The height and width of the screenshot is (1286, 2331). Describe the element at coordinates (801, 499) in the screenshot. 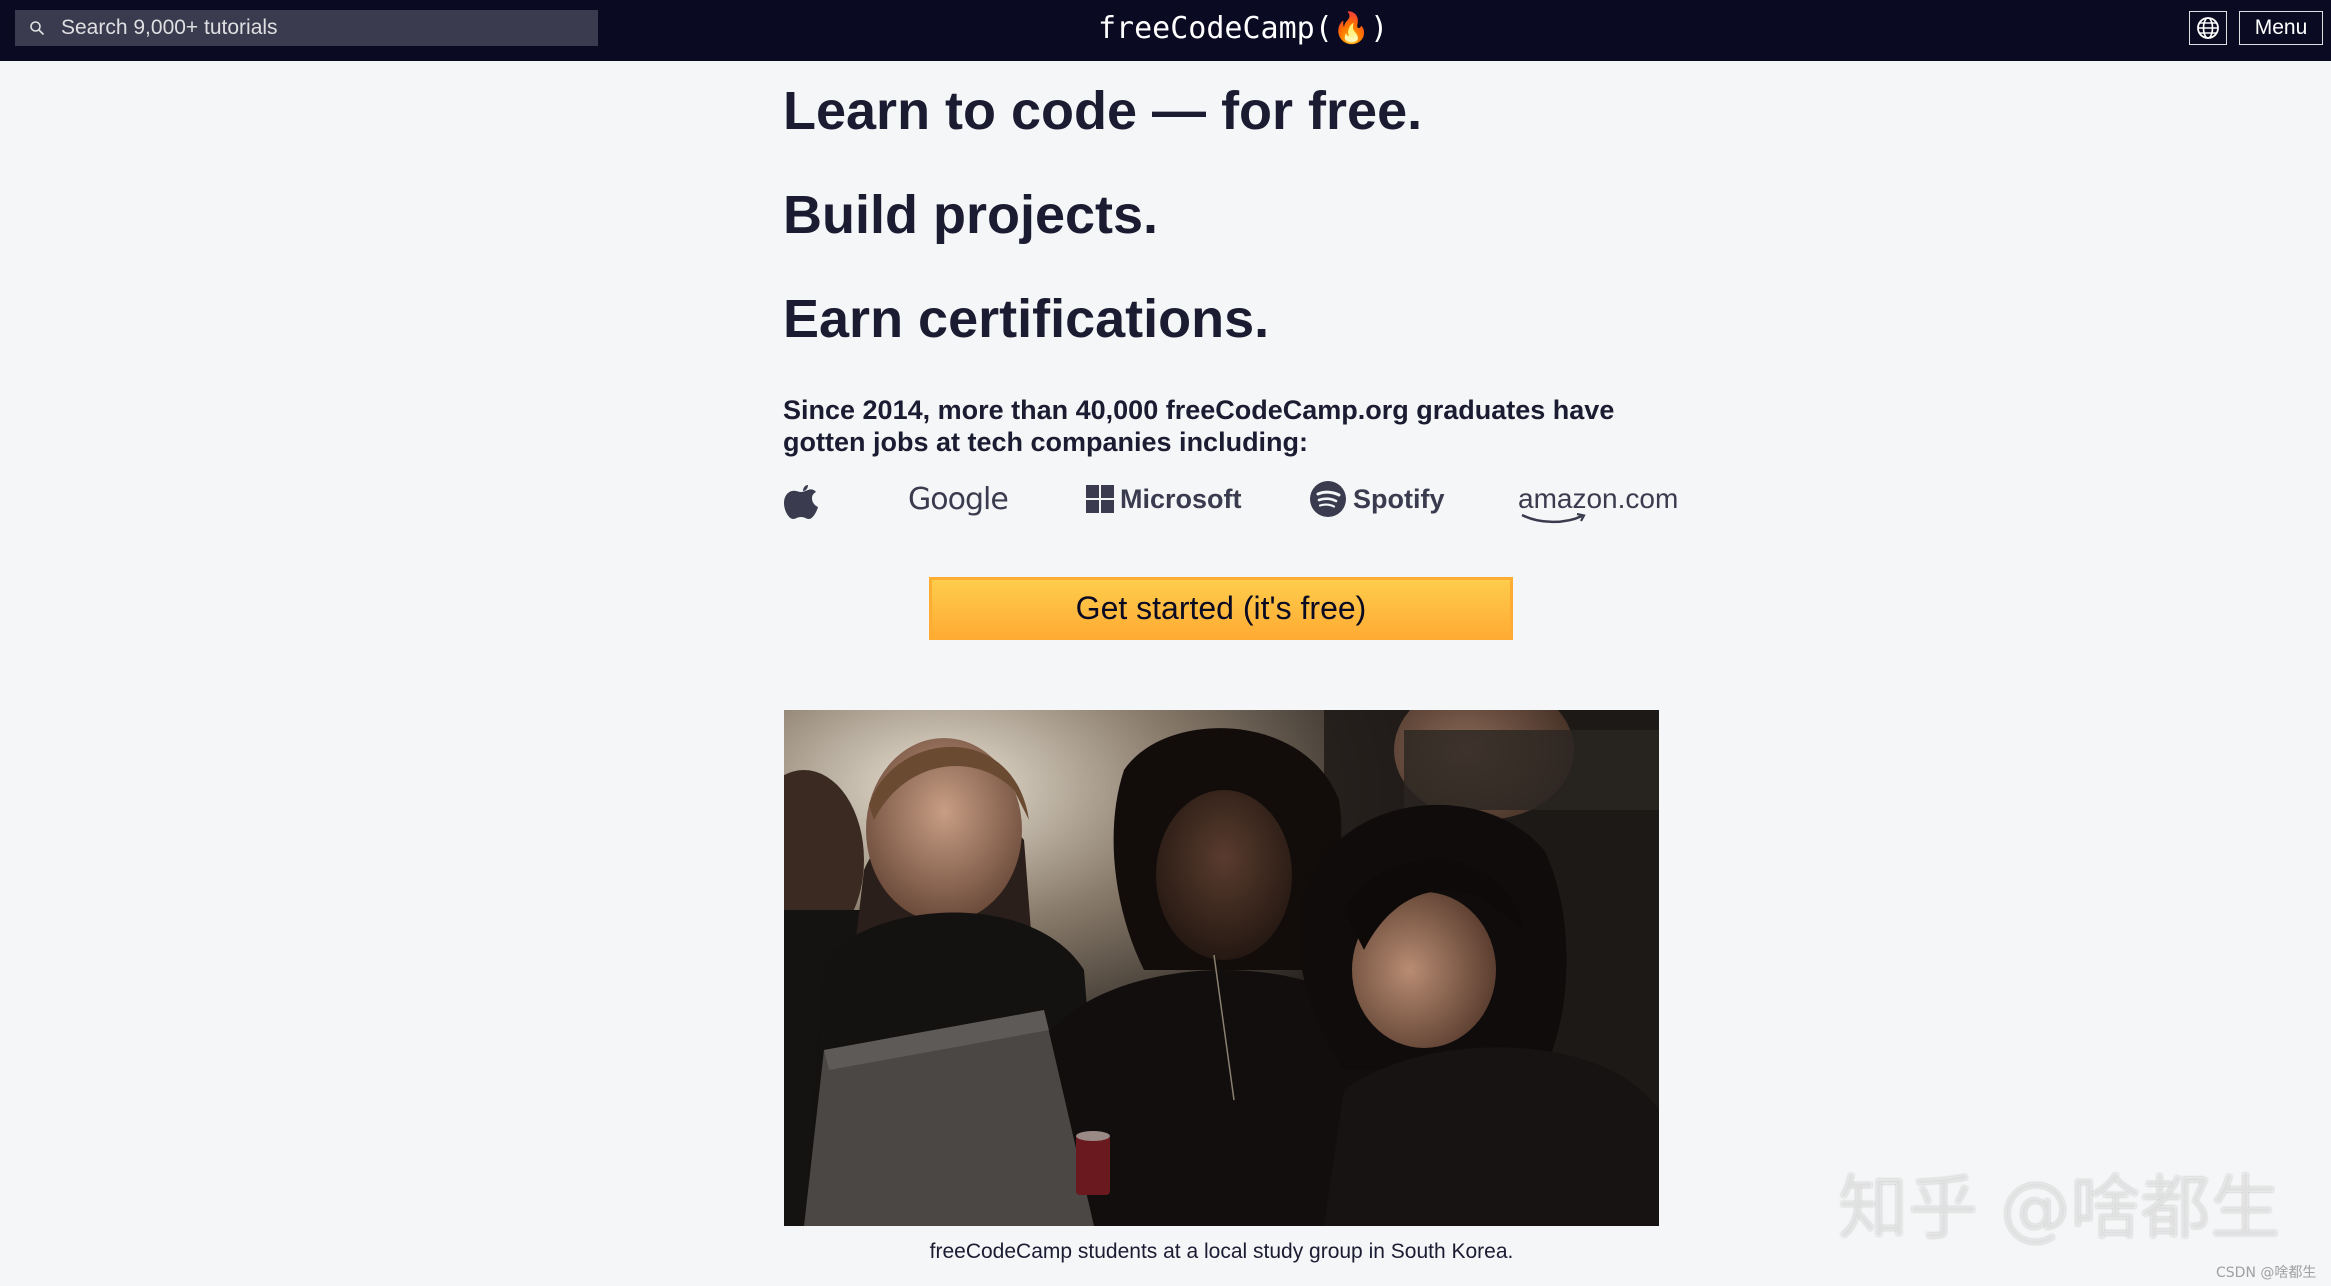

I see `apple-logo` at that location.